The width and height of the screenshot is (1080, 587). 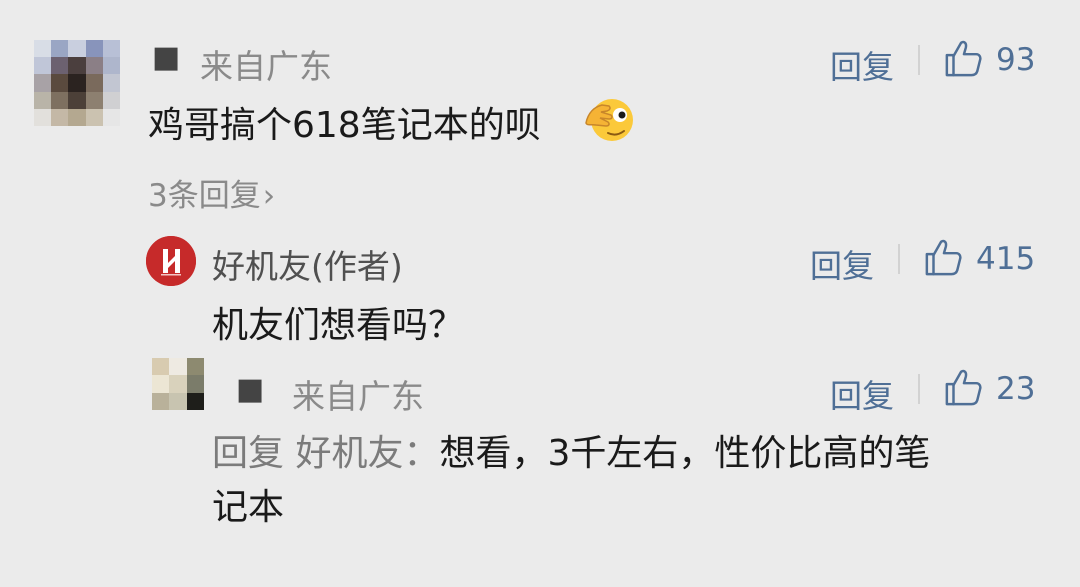 What do you see at coordinates (269, 196) in the screenshot?
I see `chevron-right-icon: ›` at bounding box center [269, 196].